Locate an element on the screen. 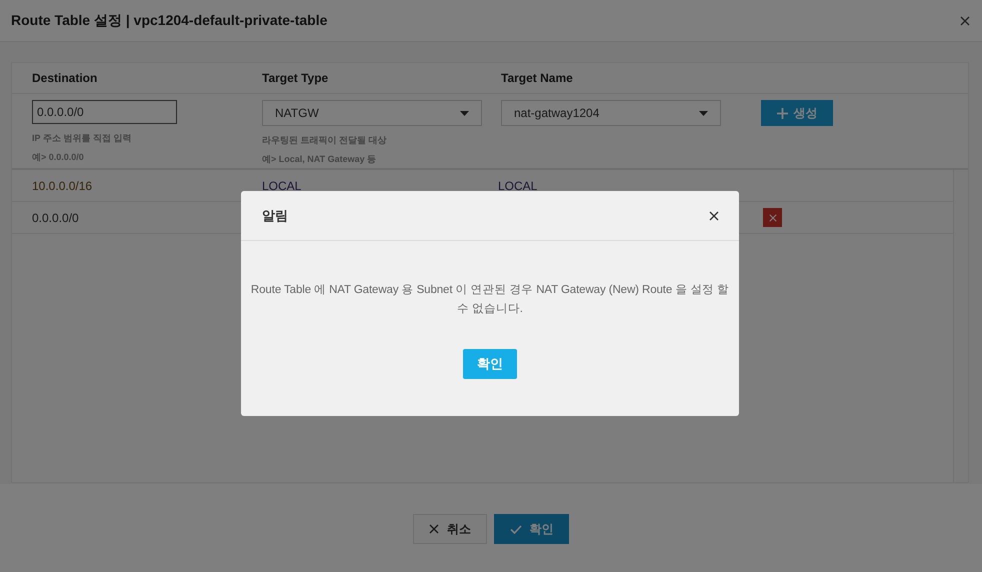  destination-field: 0.0.0.0/0 is located at coordinates (104, 112).